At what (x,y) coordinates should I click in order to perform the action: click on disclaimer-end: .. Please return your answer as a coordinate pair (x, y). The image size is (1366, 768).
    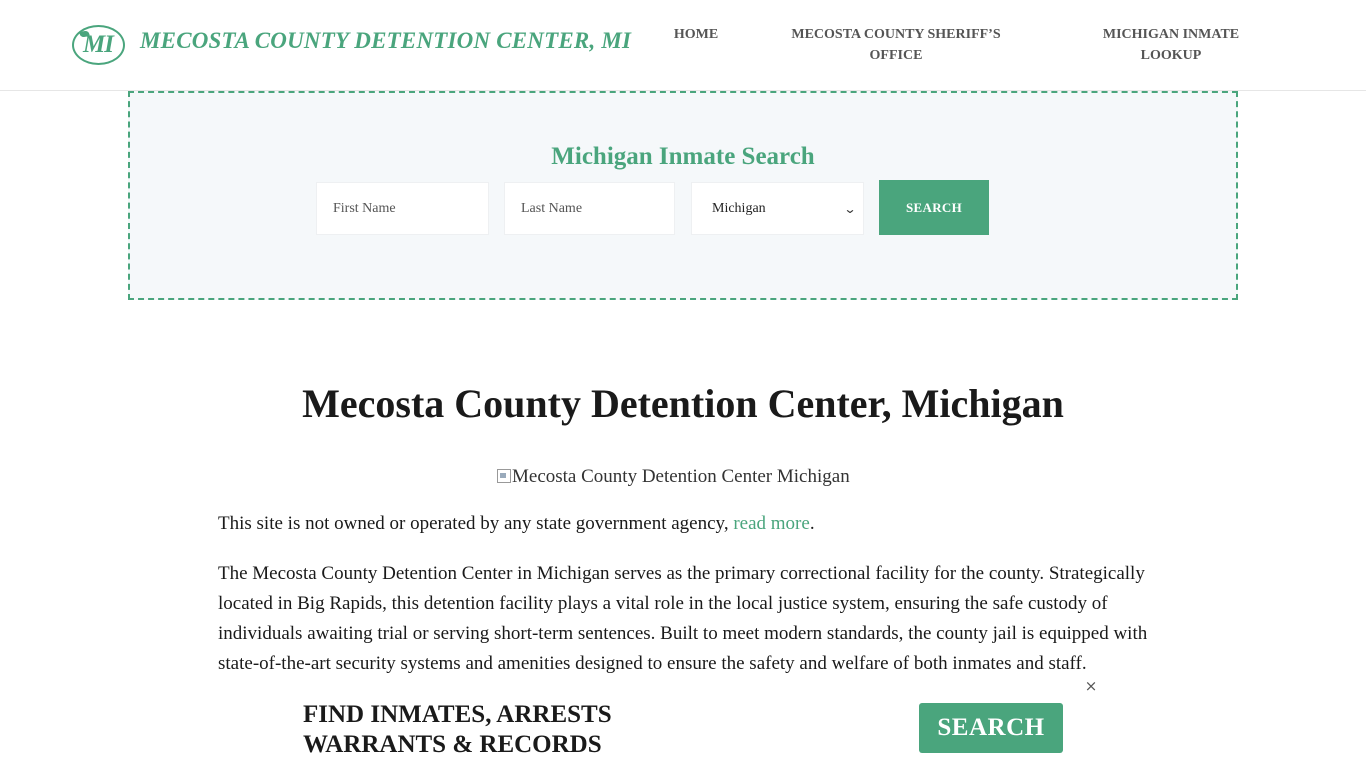
    Looking at the image, I should click on (812, 523).